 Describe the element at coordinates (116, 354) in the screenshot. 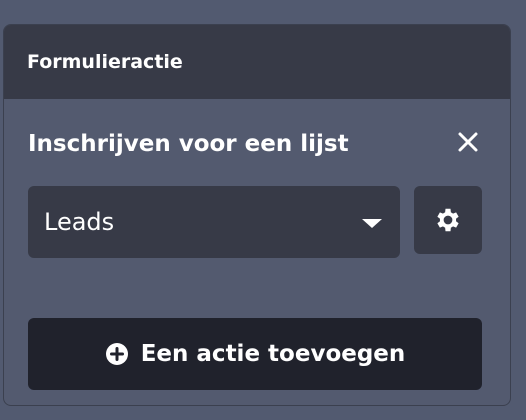

I see `plus-circle-icon` at that location.